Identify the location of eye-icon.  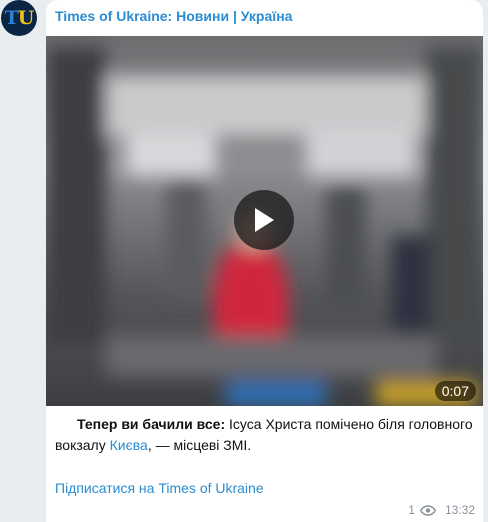
(427, 510).